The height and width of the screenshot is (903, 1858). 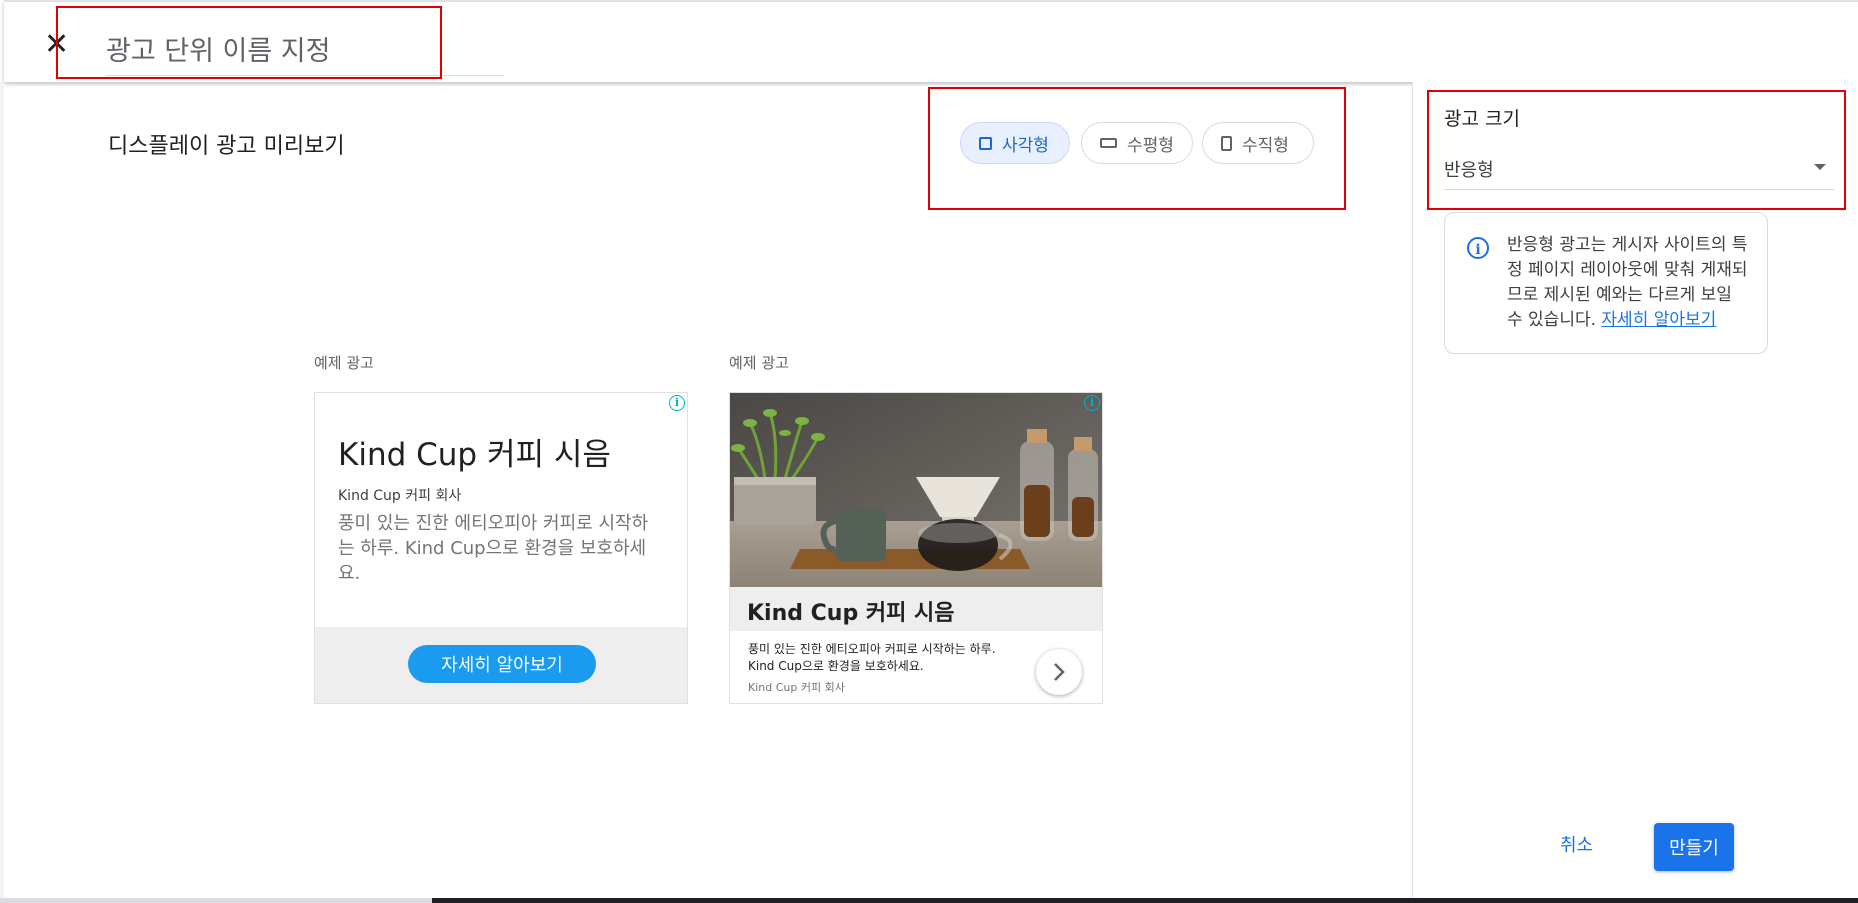 I want to click on learn-more-link: 자세히 알아보기, so click(x=1658, y=320).